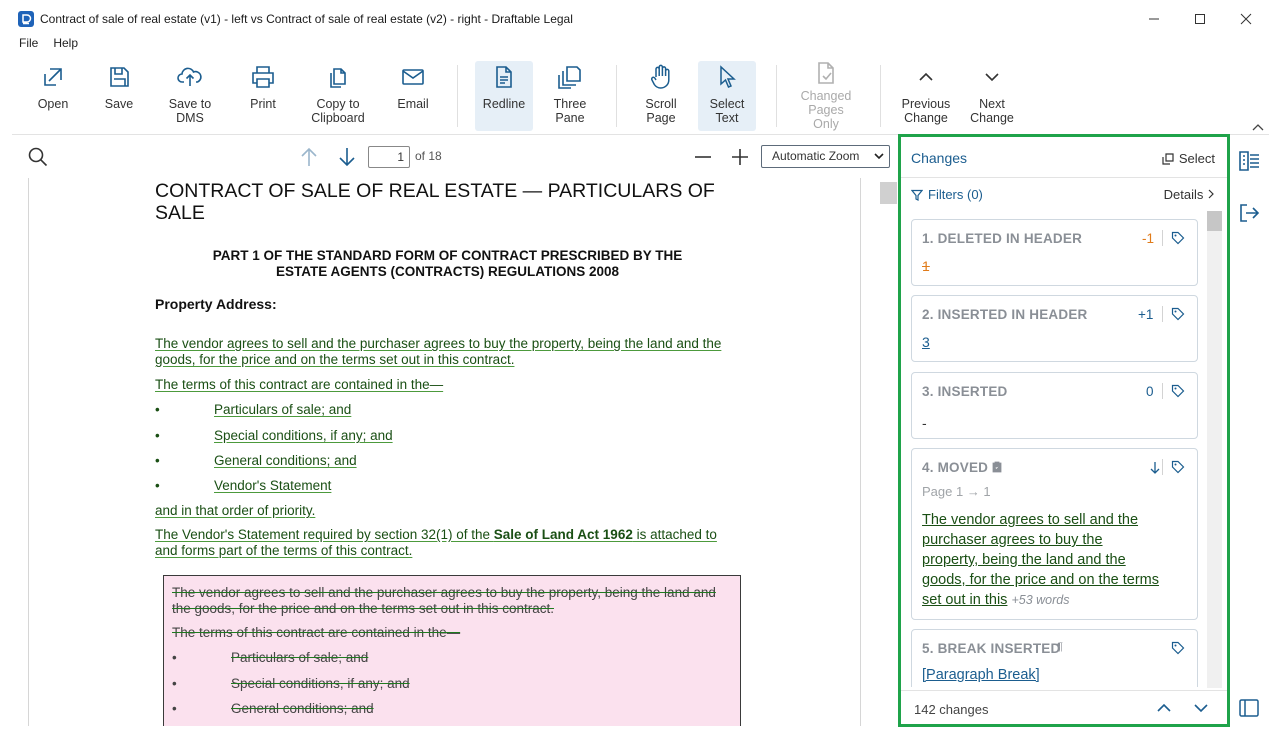 The width and height of the screenshot is (1275, 731). I want to click on paragraph-break-text: [Paragraph Break], so click(981, 675).